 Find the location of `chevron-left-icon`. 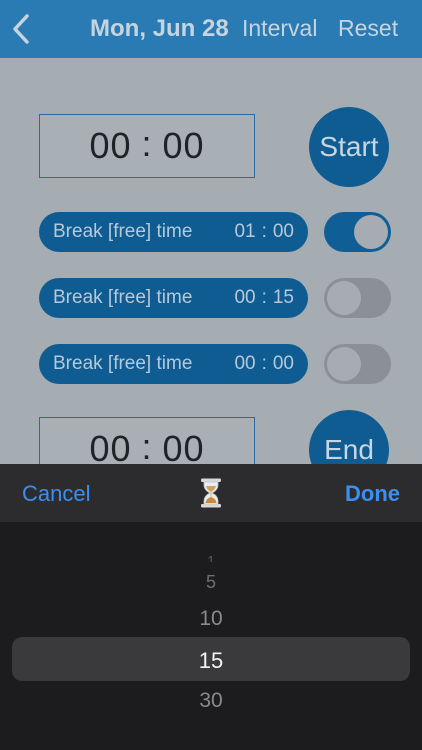

chevron-left-icon is located at coordinates (21, 29).